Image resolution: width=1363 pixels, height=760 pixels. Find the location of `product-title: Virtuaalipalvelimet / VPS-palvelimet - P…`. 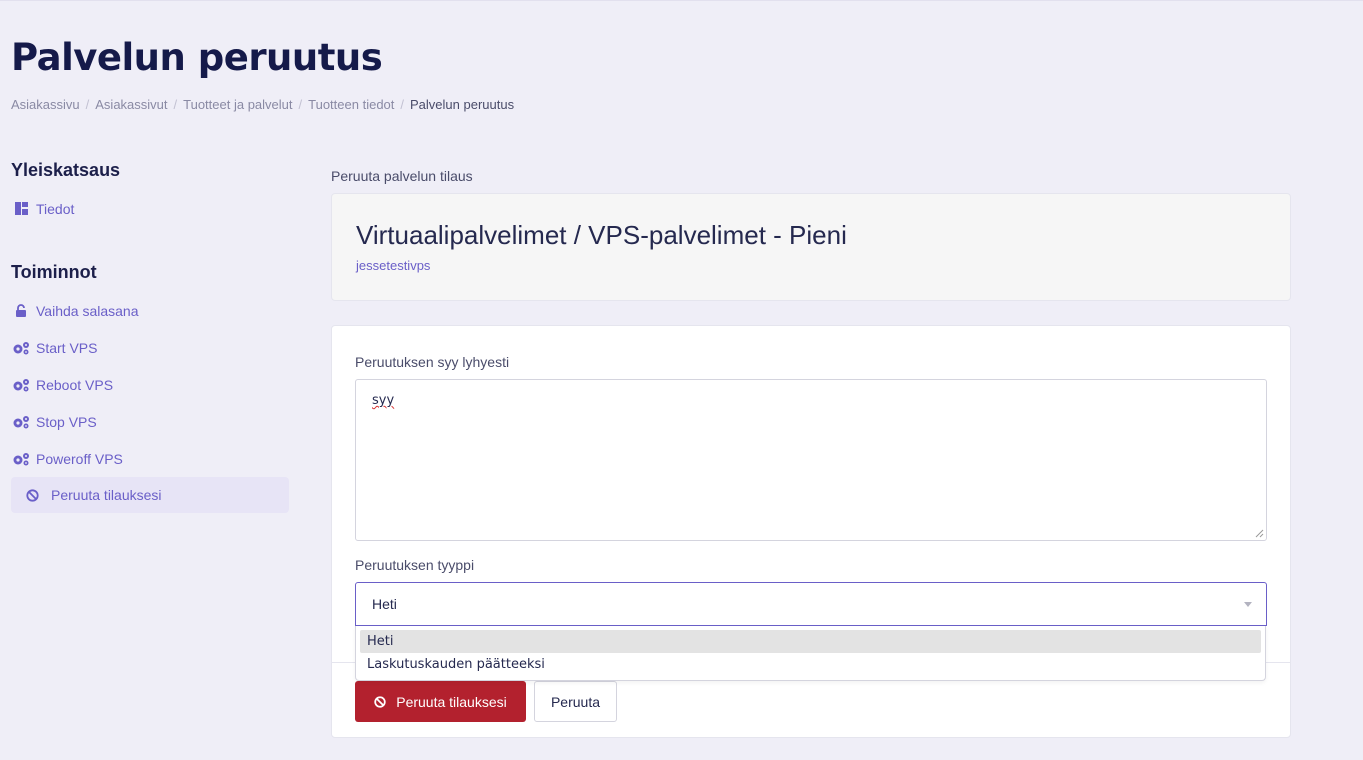

product-title: Virtuaalipalvelimet / VPS-palvelimet - P… is located at coordinates (601, 235).